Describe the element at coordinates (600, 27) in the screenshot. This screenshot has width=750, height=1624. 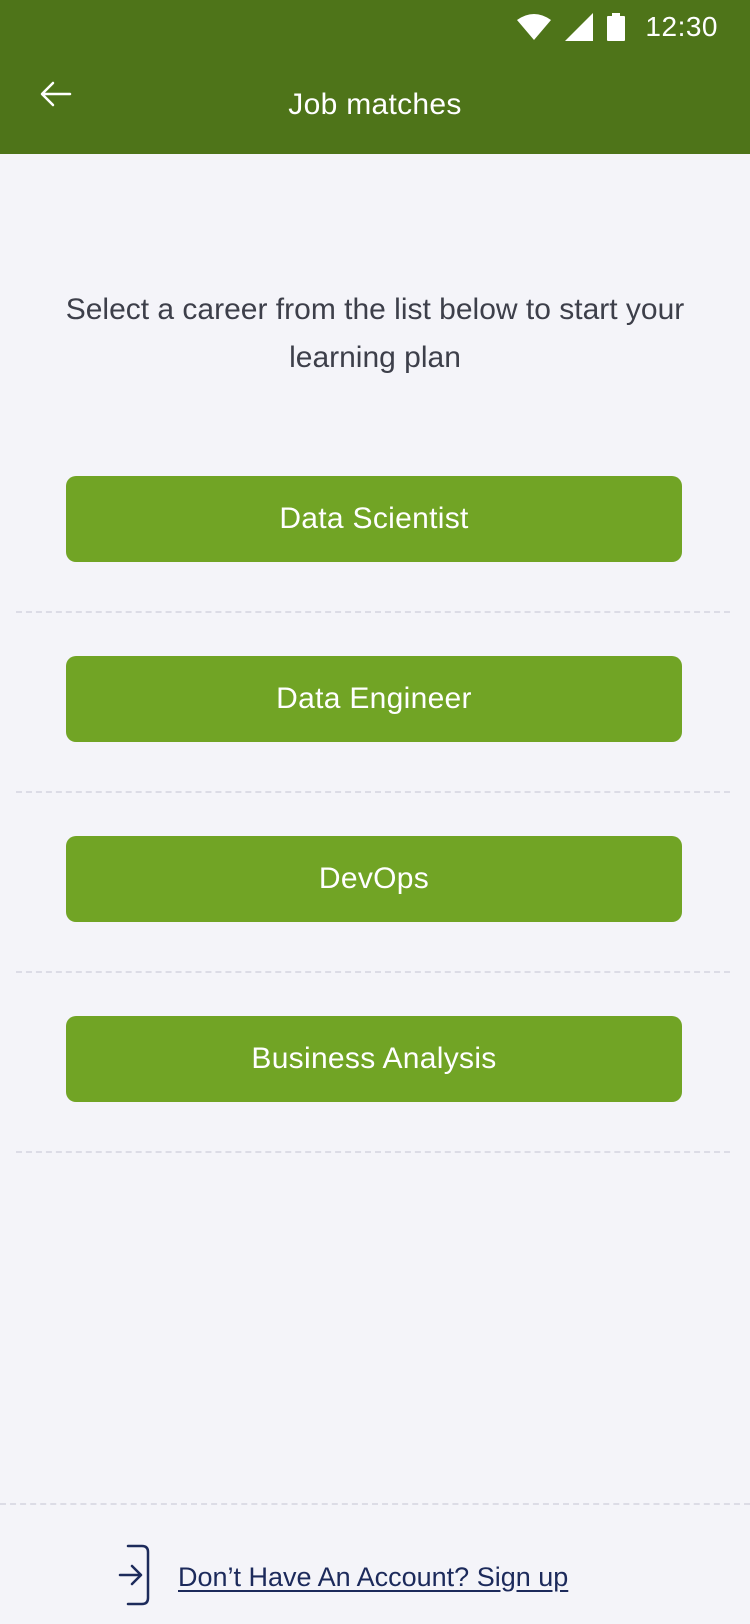
I see `status-bar: 12:30` at that location.